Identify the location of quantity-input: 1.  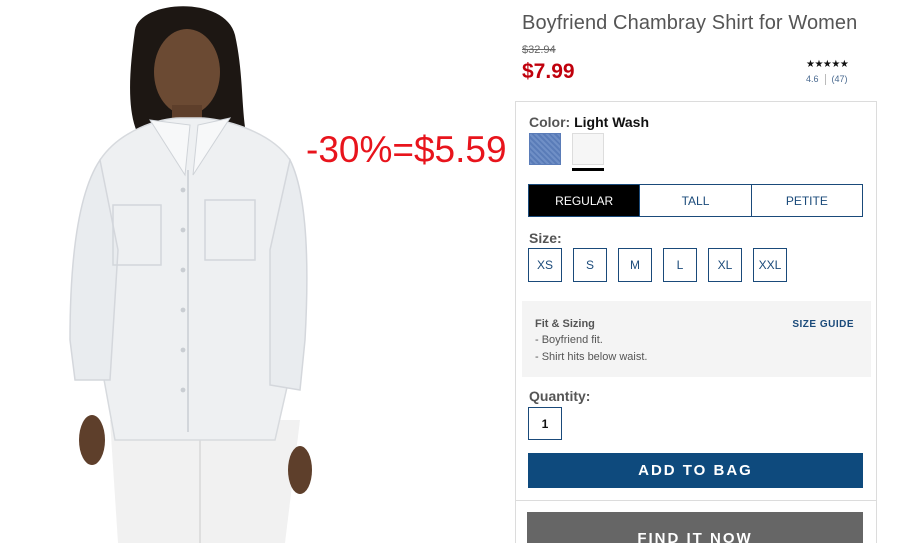
(545, 423).